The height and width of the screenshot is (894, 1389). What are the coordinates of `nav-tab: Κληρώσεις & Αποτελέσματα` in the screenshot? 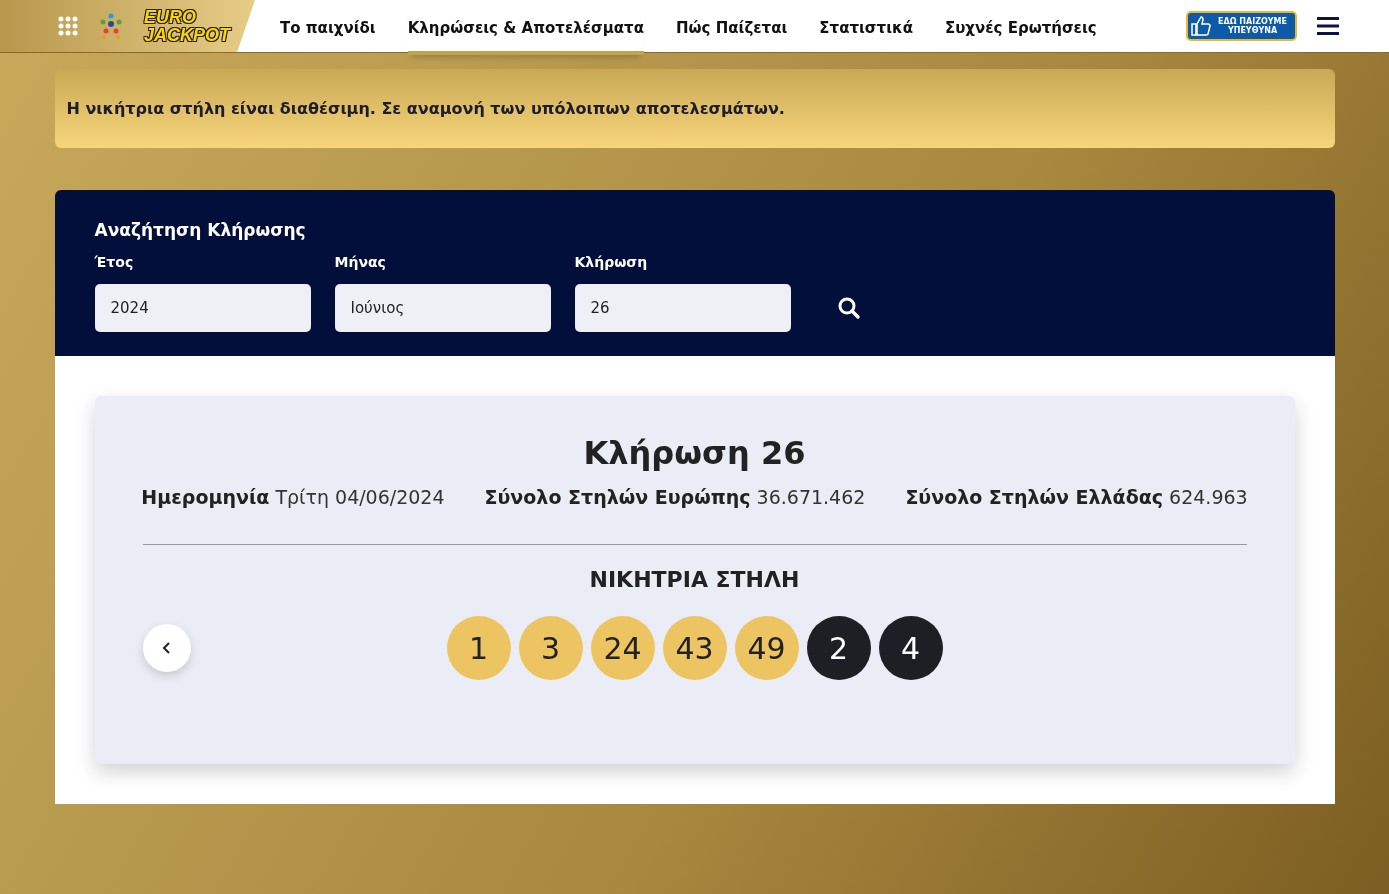 It's located at (525, 30).